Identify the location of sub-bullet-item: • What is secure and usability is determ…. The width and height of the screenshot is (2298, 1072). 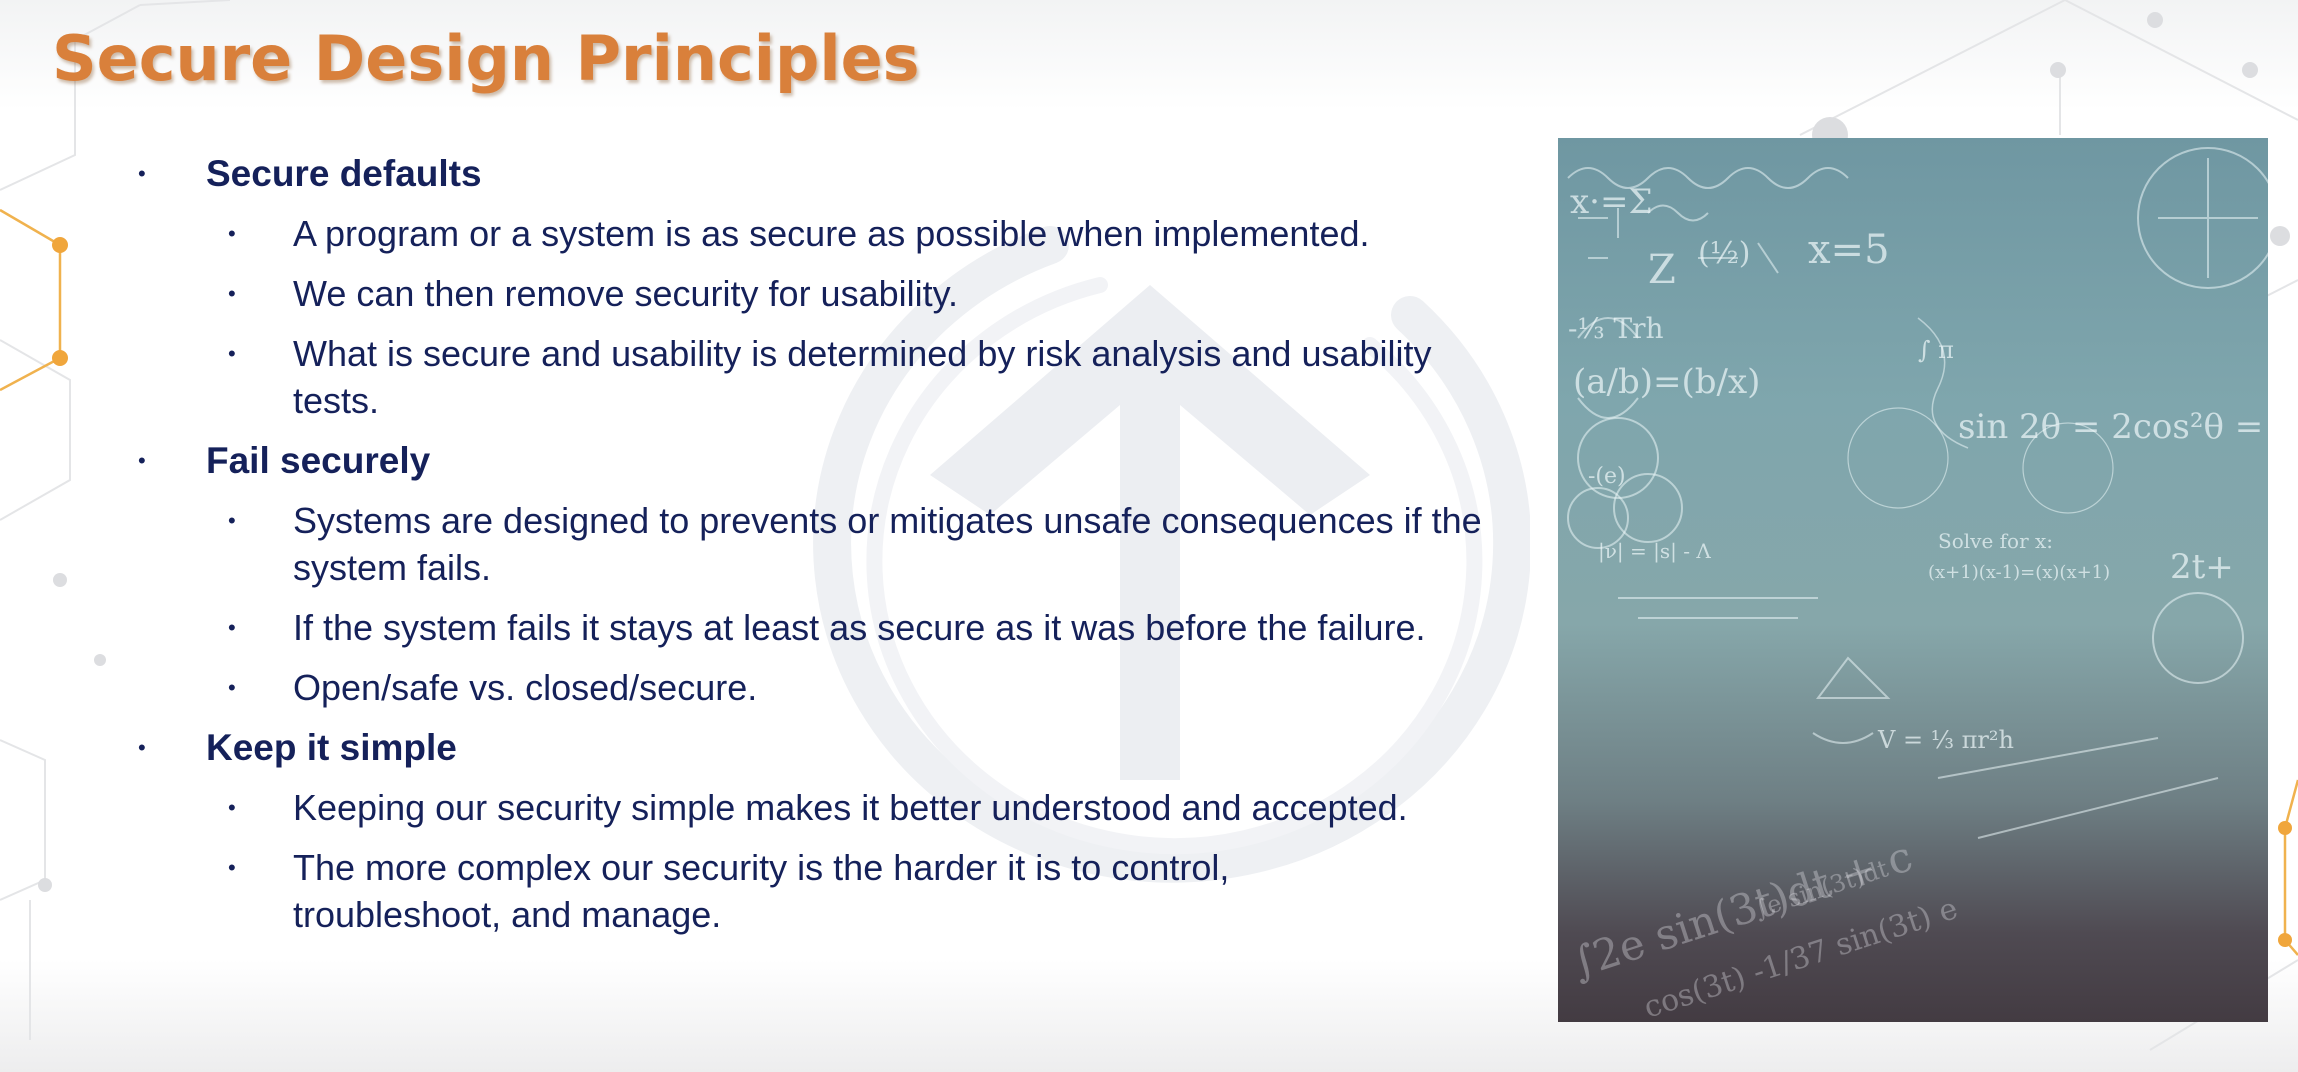
(883, 377).